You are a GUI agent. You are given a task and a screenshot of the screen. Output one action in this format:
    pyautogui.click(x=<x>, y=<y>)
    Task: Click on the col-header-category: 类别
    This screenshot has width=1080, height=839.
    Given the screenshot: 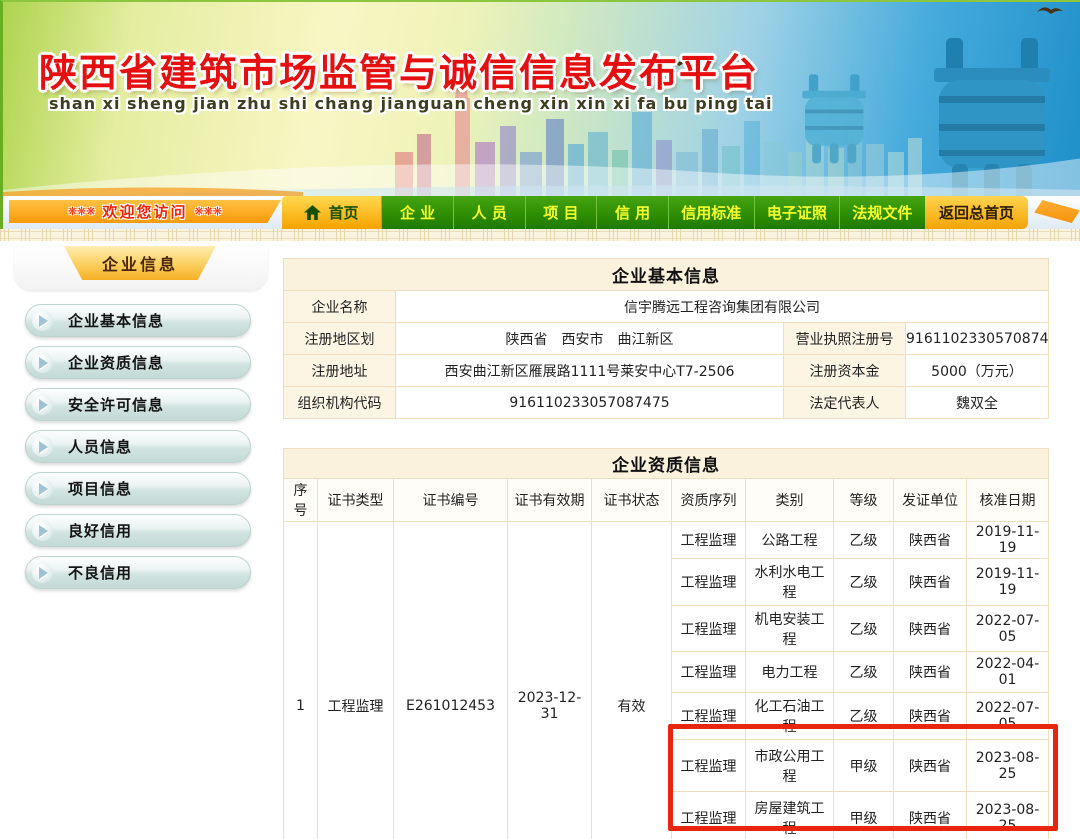 What is the action you would take?
    pyautogui.click(x=789, y=500)
    